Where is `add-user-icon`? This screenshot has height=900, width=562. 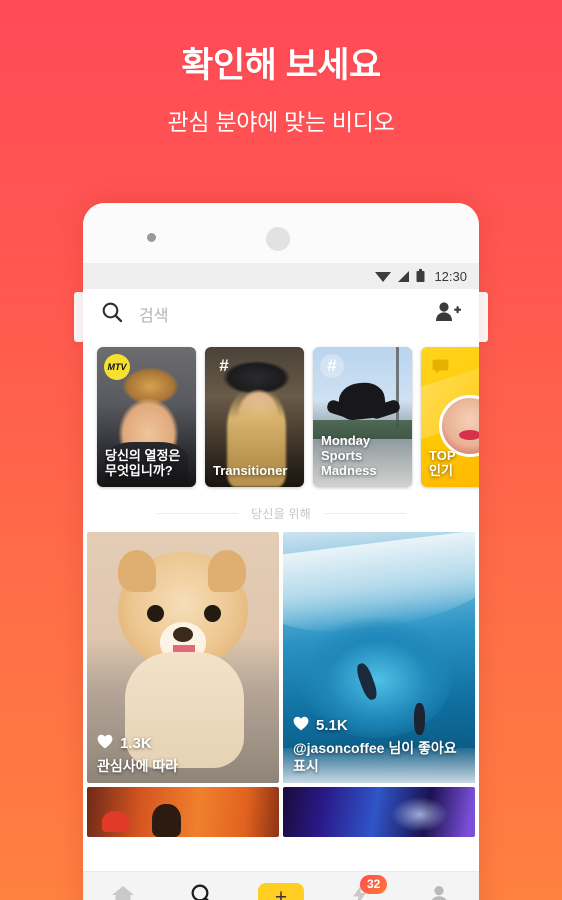 add-user-icon is located at coordinates (448, 314).